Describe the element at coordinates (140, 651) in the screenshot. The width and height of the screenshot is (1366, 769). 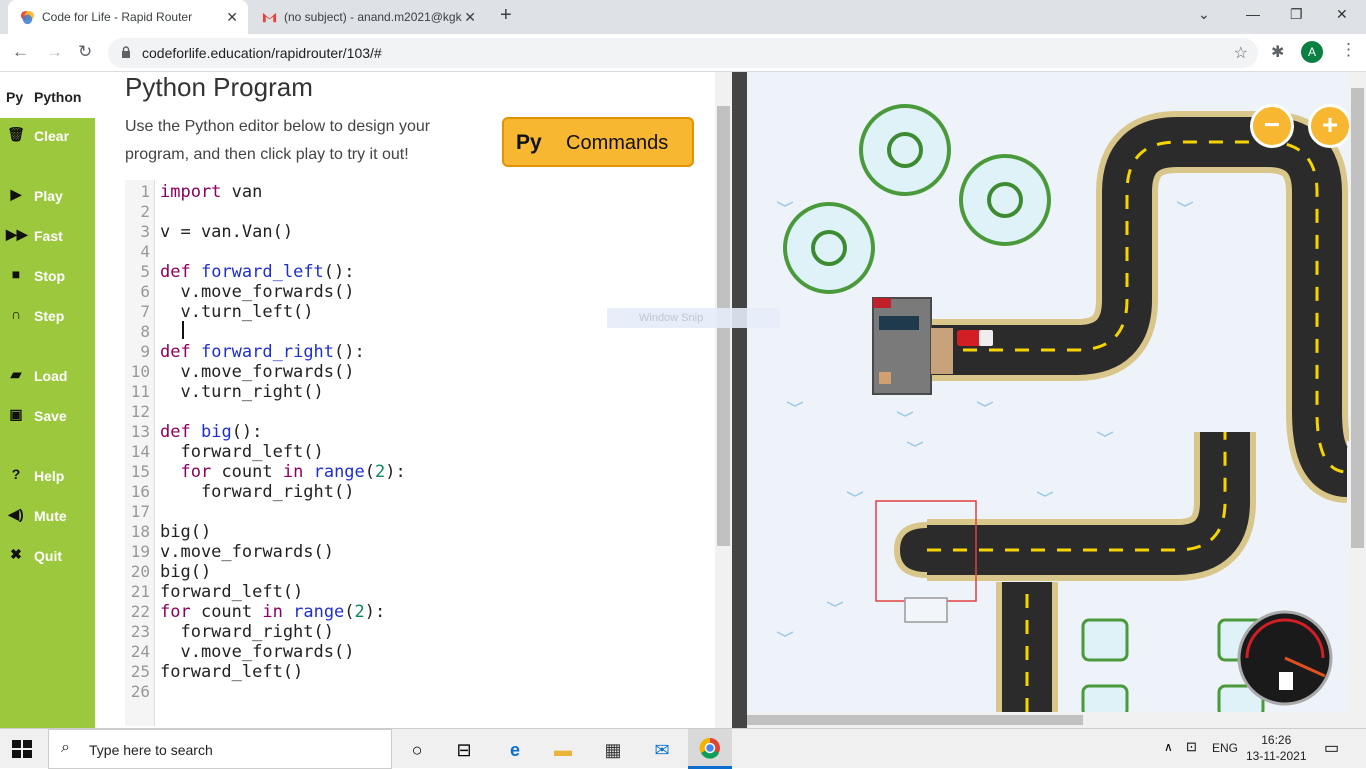
I see `line-number: 24` at that location.